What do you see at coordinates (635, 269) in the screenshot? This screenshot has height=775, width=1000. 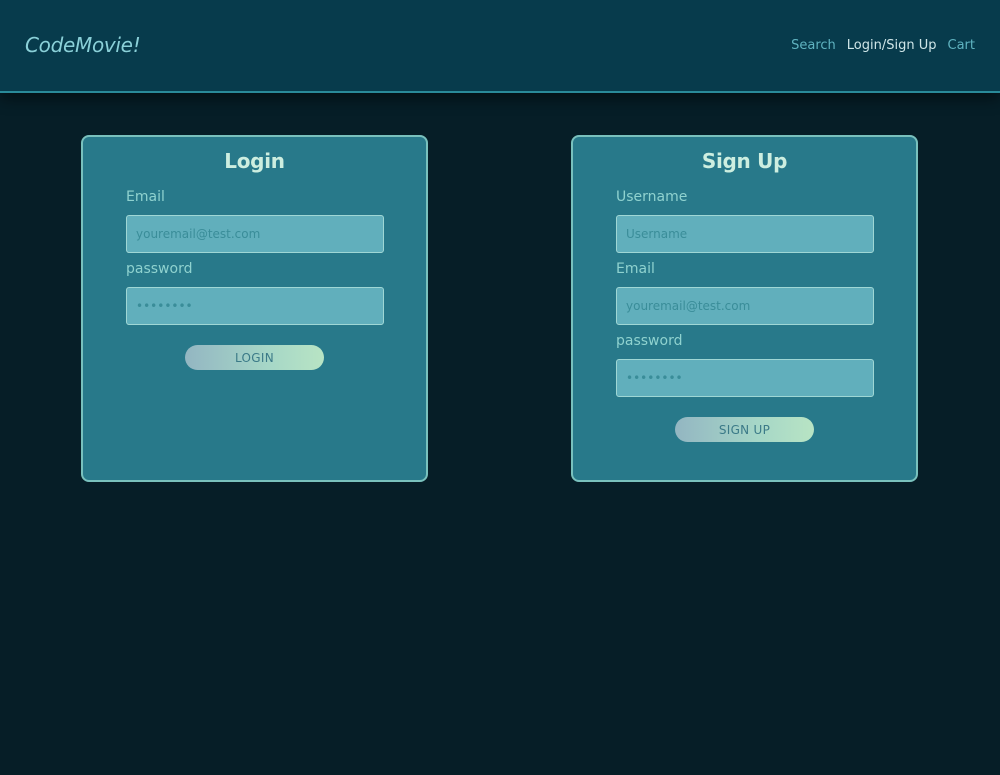 I see `signup-email-label: Email` at bounding box center [635, 269].